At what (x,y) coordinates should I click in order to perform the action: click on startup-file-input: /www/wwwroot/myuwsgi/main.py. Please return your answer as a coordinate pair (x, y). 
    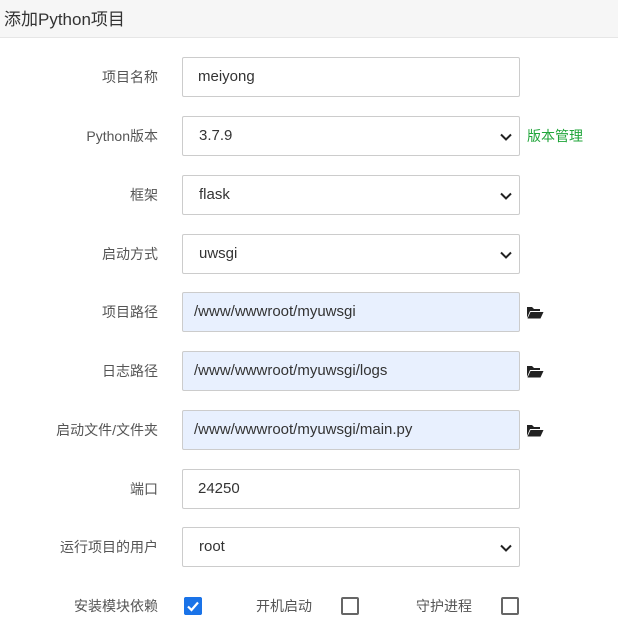
    Looking at the image, I should click on (351, 430).